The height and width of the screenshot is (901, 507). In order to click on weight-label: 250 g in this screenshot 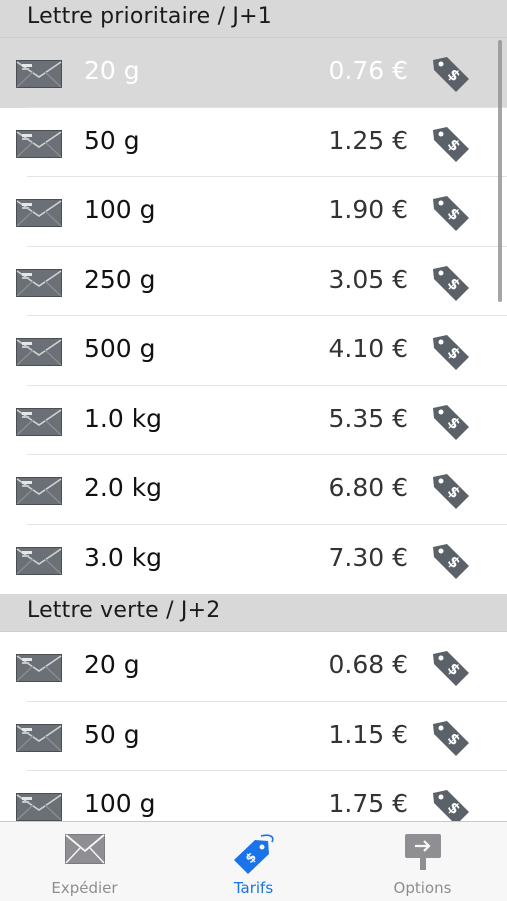, I will do `click(120, 279)`.